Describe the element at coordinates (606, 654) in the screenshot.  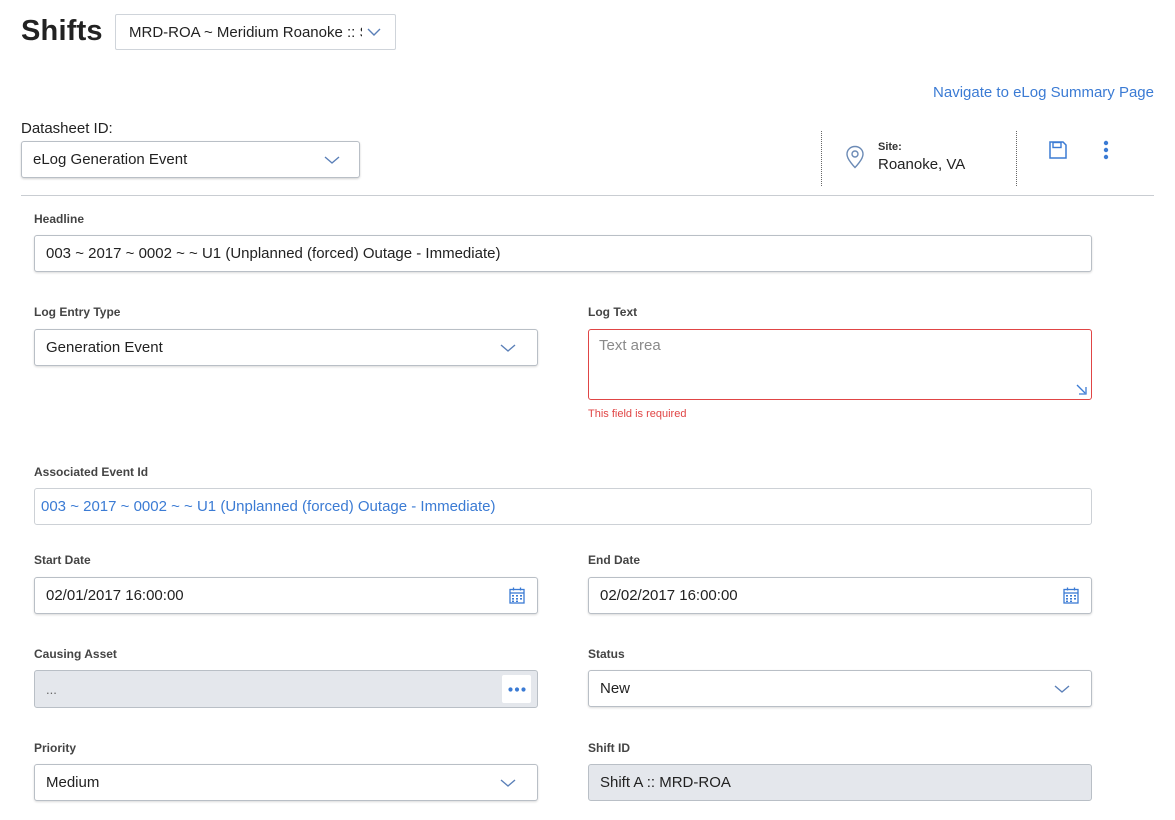
I see `status-label: Status` at that location.